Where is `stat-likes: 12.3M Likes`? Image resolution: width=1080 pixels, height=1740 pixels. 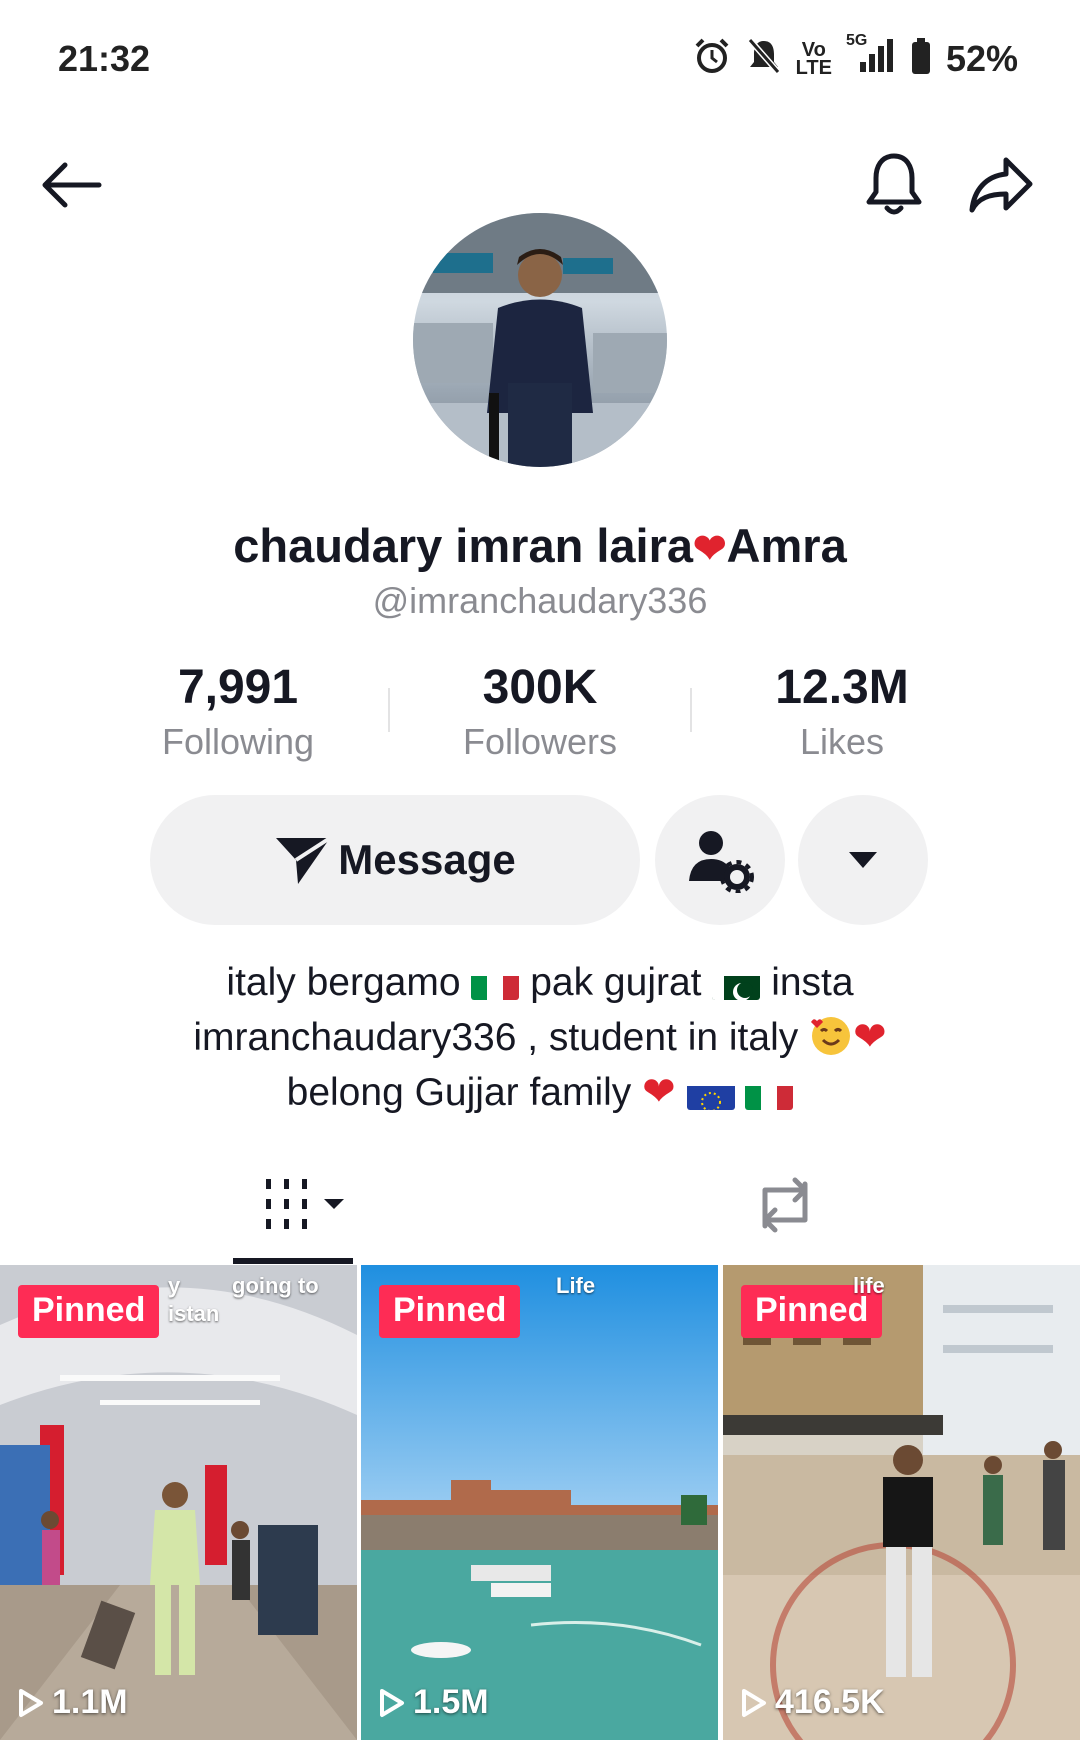
stat-likes: 12.3M Likes is located at coordinates (842, 711).